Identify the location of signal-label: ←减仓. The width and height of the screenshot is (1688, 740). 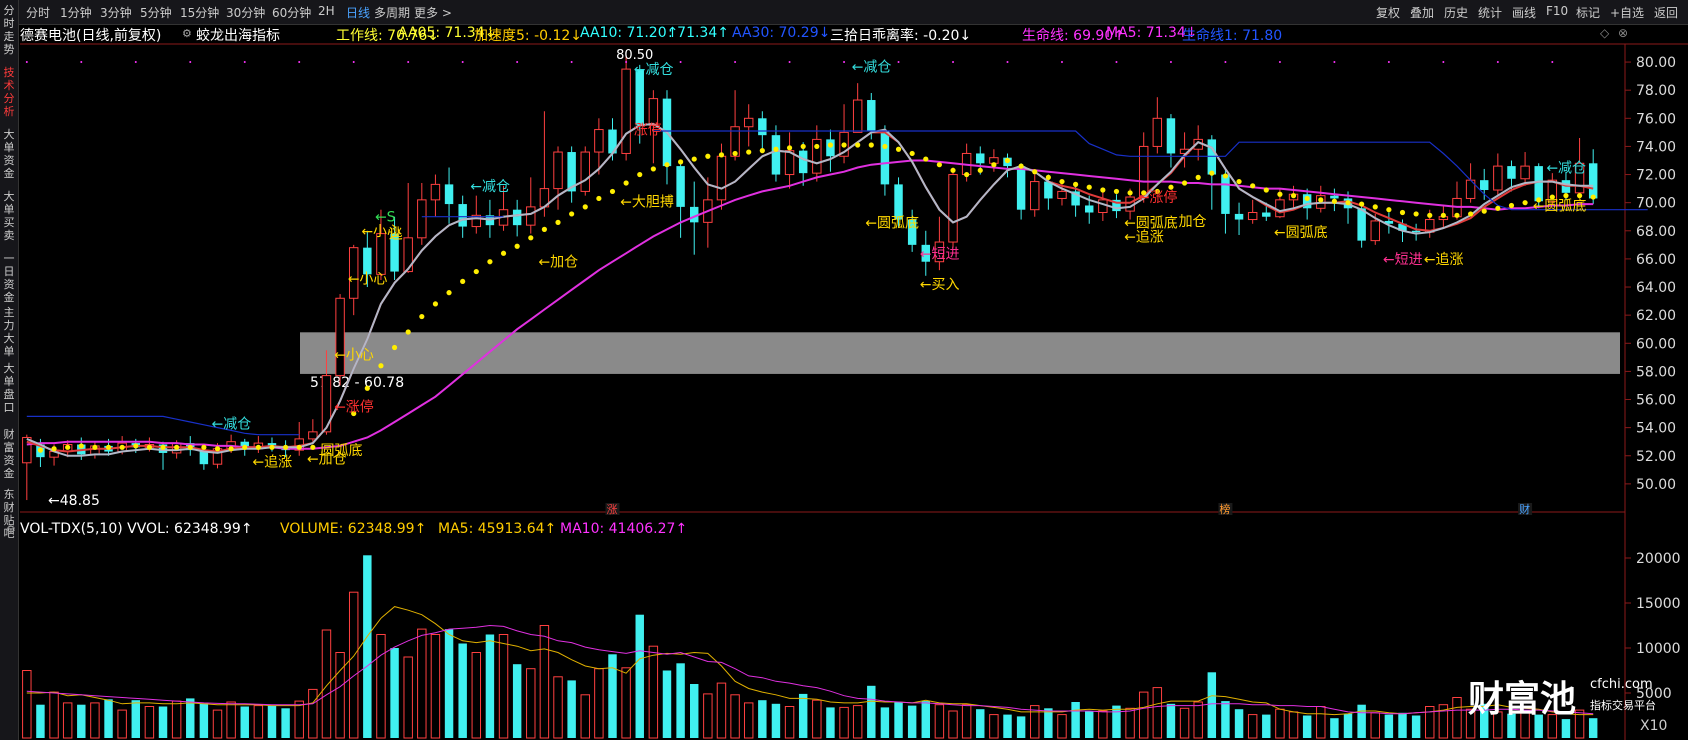
(1566, 169).